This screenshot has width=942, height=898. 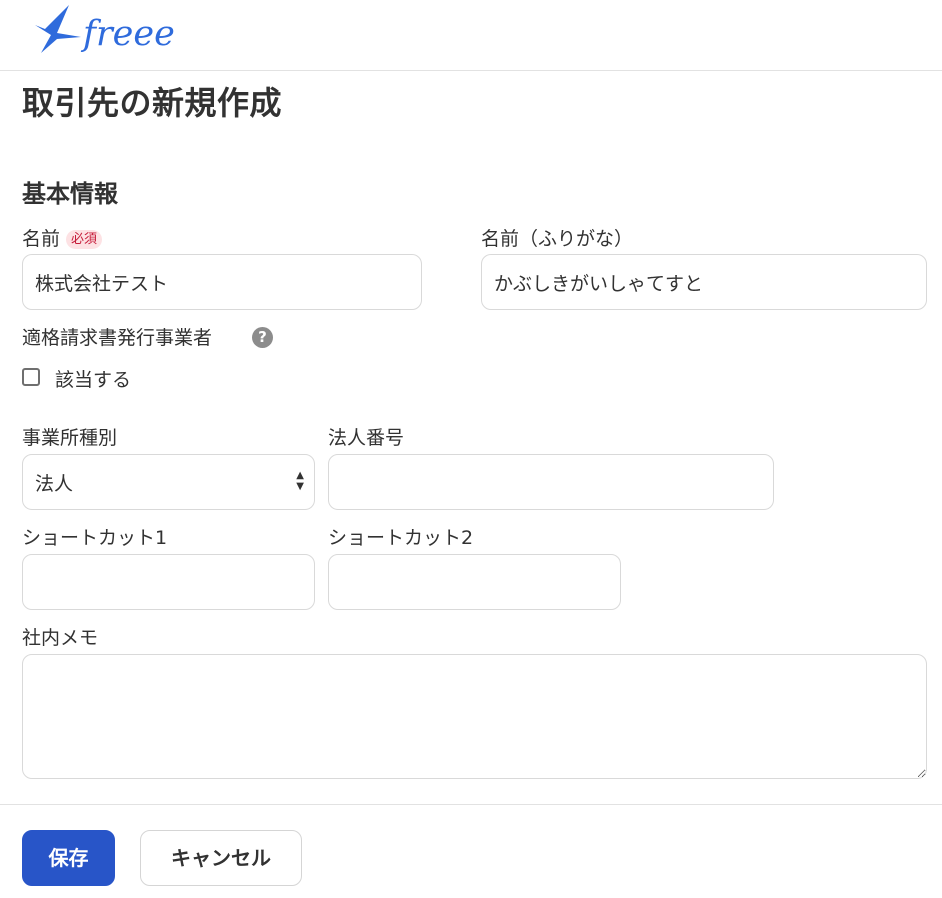 I want to click on logo-text: freee, so click(x=127, y=34).